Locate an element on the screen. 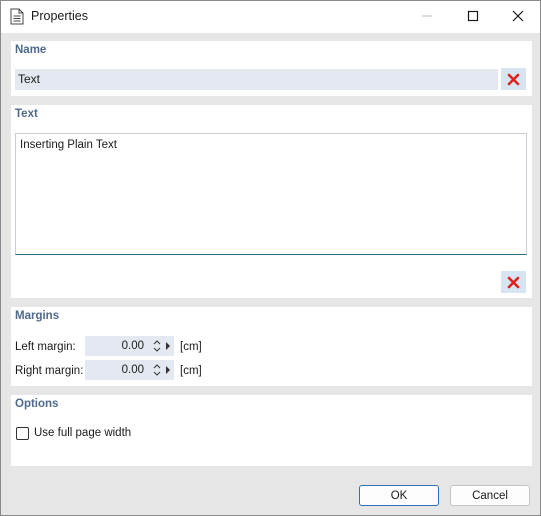 This screenshot has width=541, height=516. name-field: Text is located at coordinates (256, 79).